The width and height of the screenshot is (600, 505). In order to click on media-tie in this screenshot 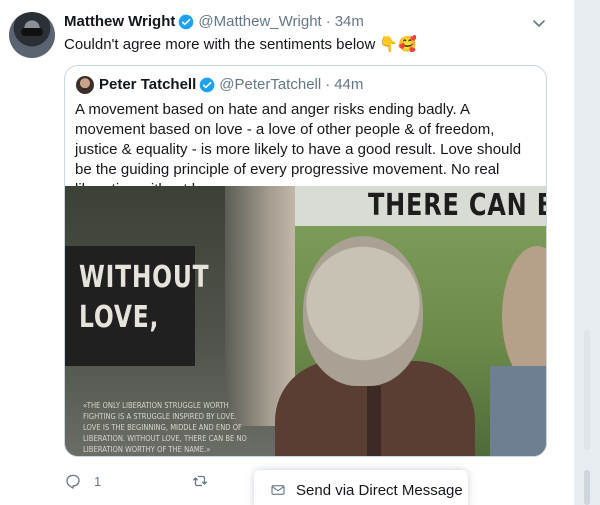, I will do `click(374, 421)`.